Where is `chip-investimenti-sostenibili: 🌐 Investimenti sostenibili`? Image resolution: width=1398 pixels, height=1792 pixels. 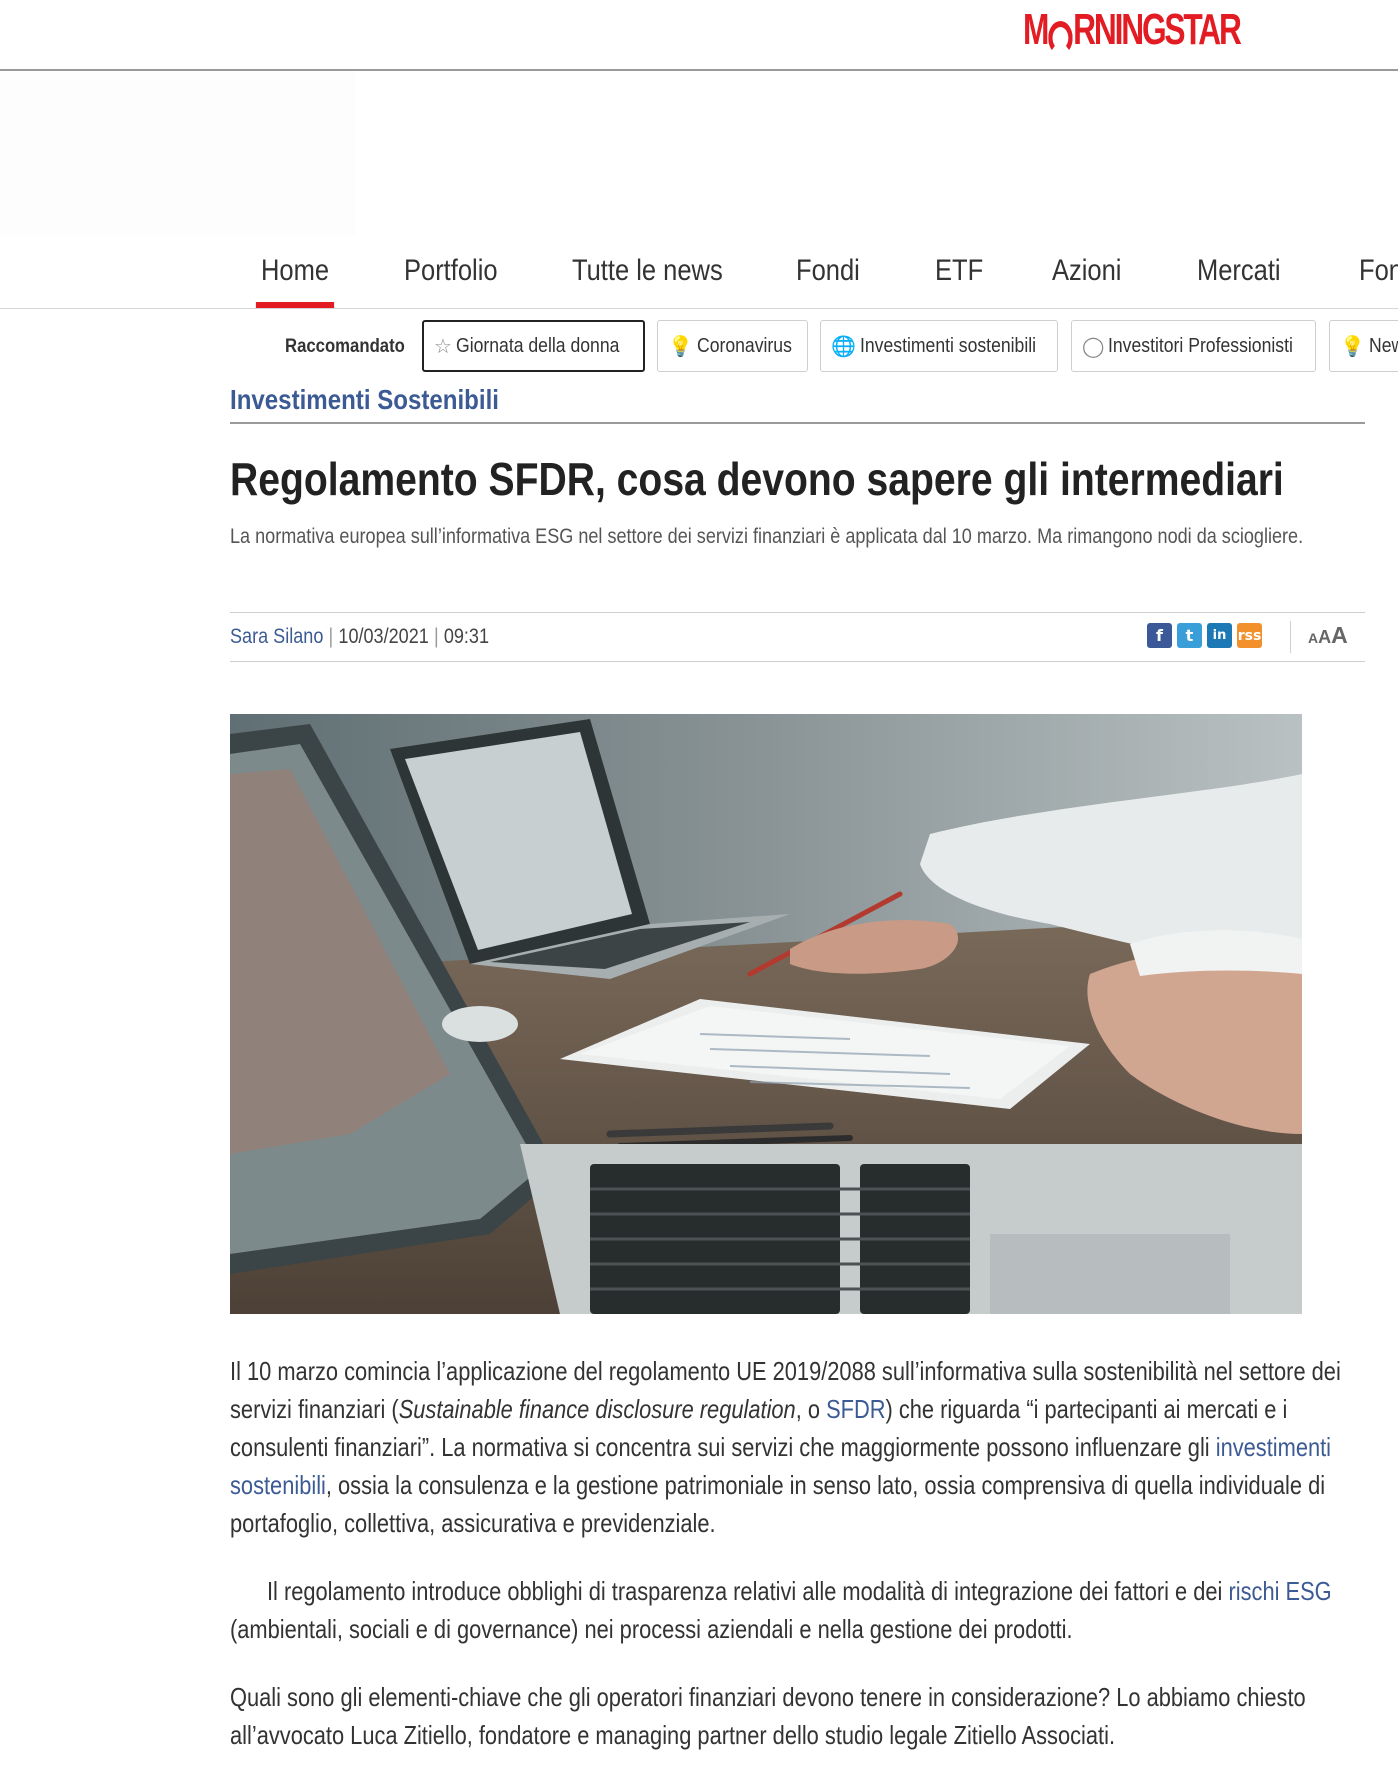
chip-investimenti-sostenibili: 🌐 Investimenti sostenibili is located at coordinates (939, 346).